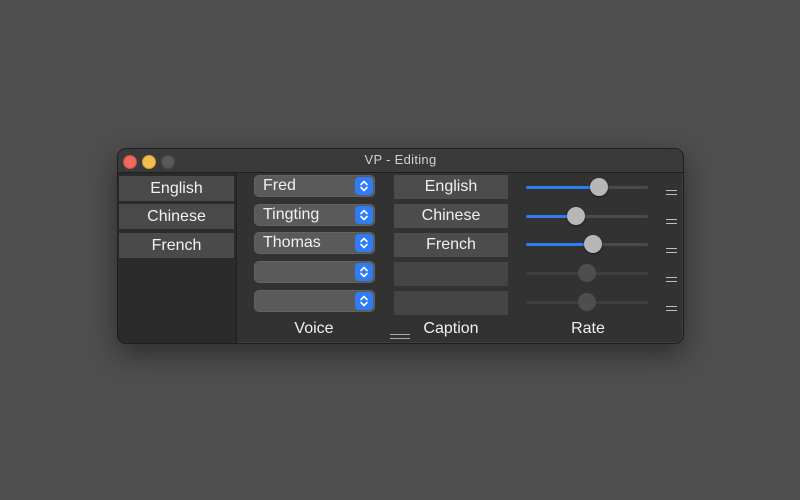 The width and height of the screenshot is (800, 500). What do you see at coordinates (176, 245) in the screenshot?
I see `language-item-french: French` at bounding box center [176, 245].